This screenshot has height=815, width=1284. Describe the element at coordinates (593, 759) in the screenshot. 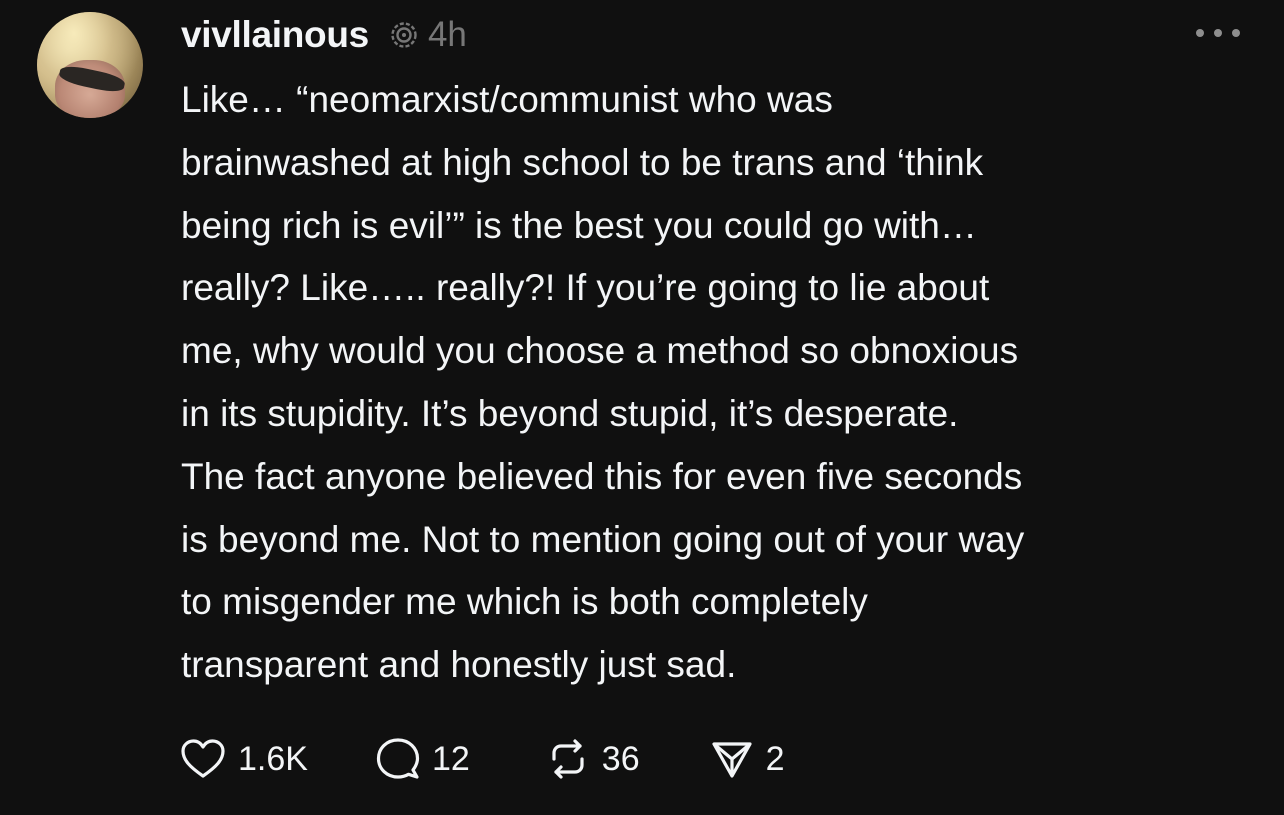

I see `repost-button: 36` at that location.